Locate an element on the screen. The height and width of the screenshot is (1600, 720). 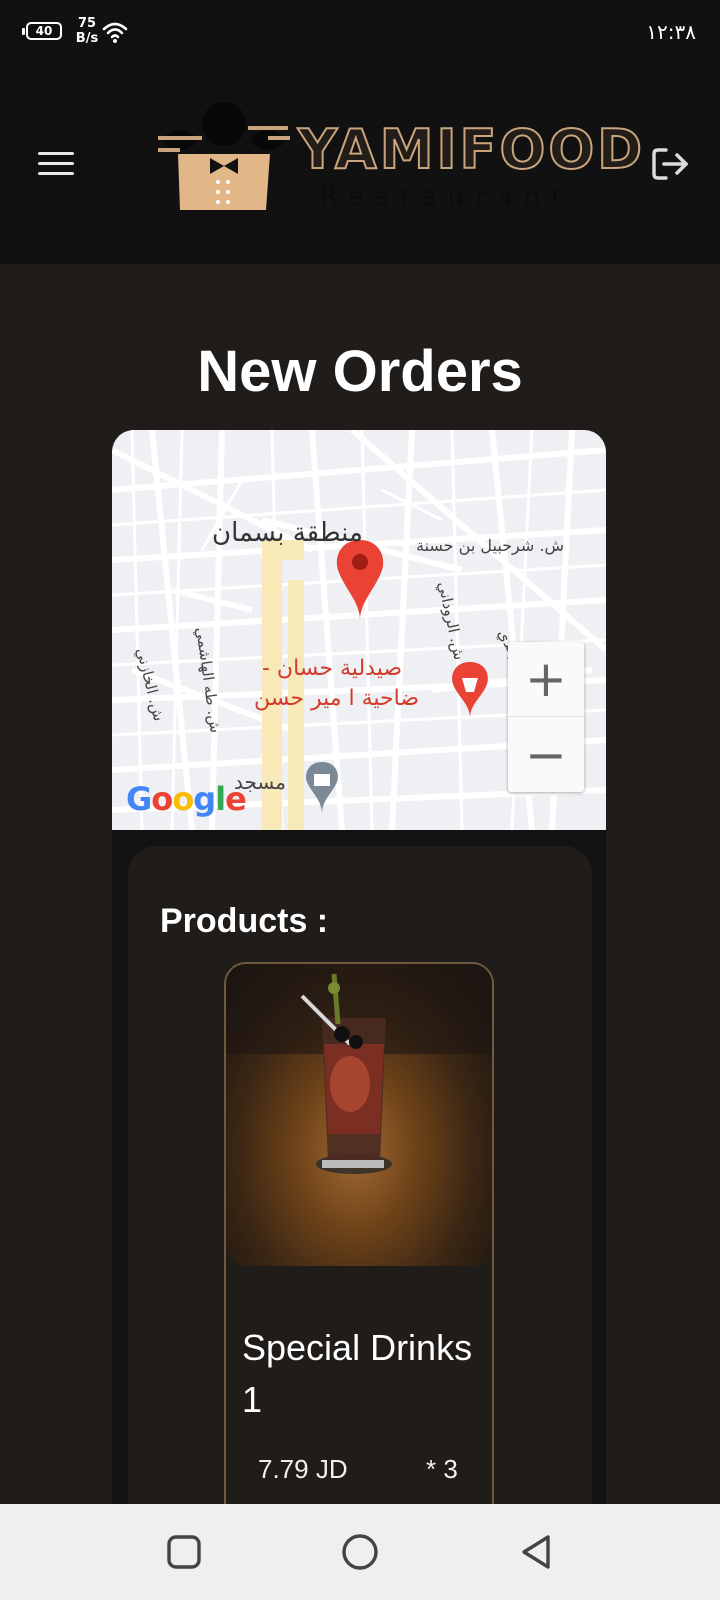
clock: ١٢:٣٨ is located at coordinates (671, 32).